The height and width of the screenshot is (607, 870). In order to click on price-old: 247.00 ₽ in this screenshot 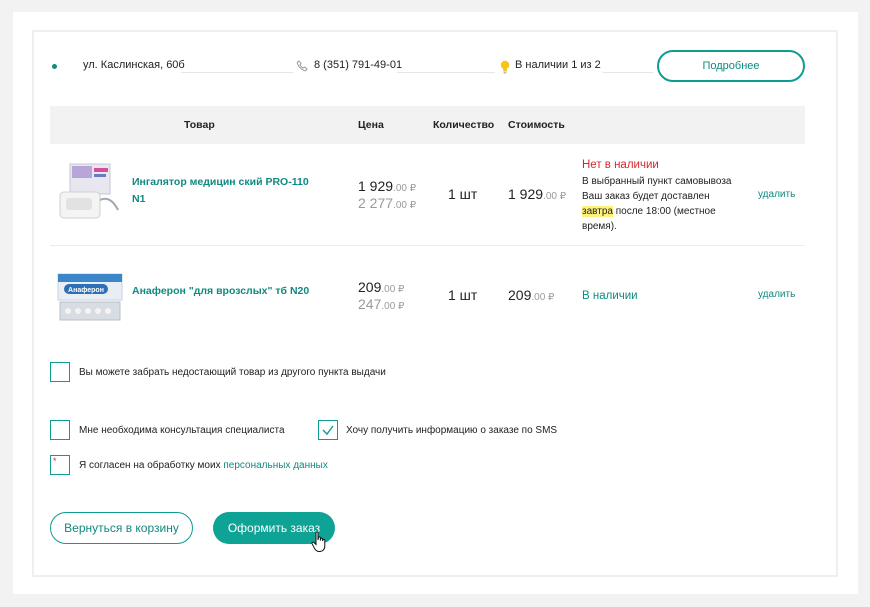, I will do `click(381, 304)`.